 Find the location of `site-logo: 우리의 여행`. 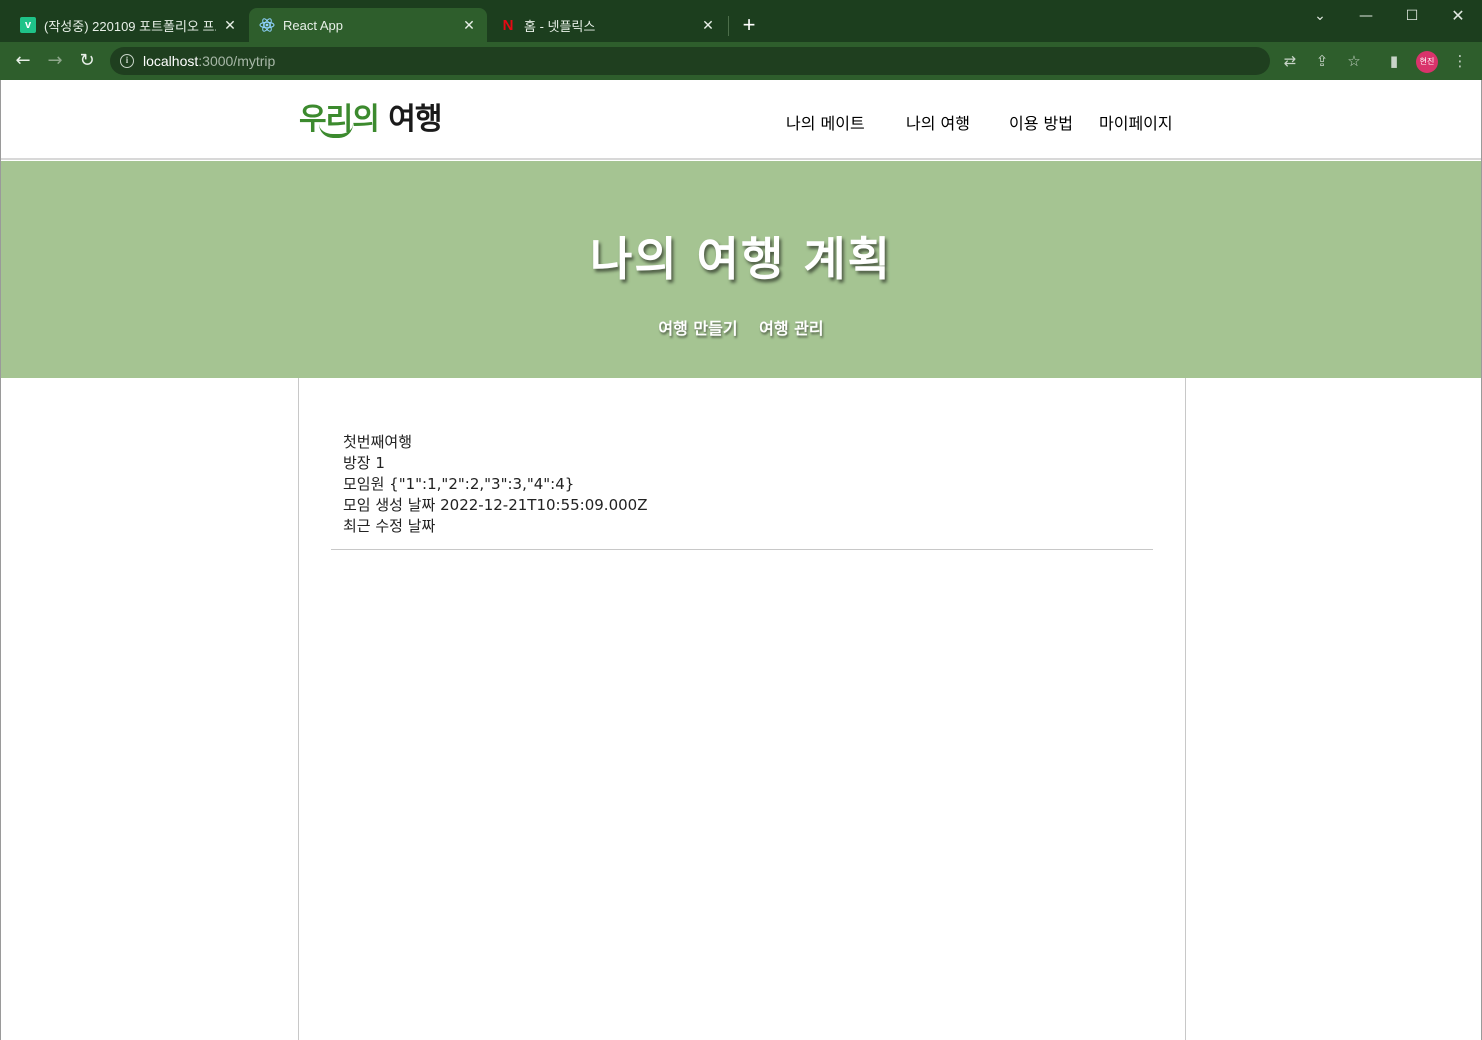

site-logo: 우리의 여행 is located at coordinates (370, 118).